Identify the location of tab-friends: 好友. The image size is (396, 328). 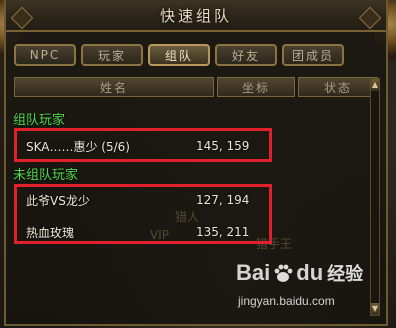
(246, 55).